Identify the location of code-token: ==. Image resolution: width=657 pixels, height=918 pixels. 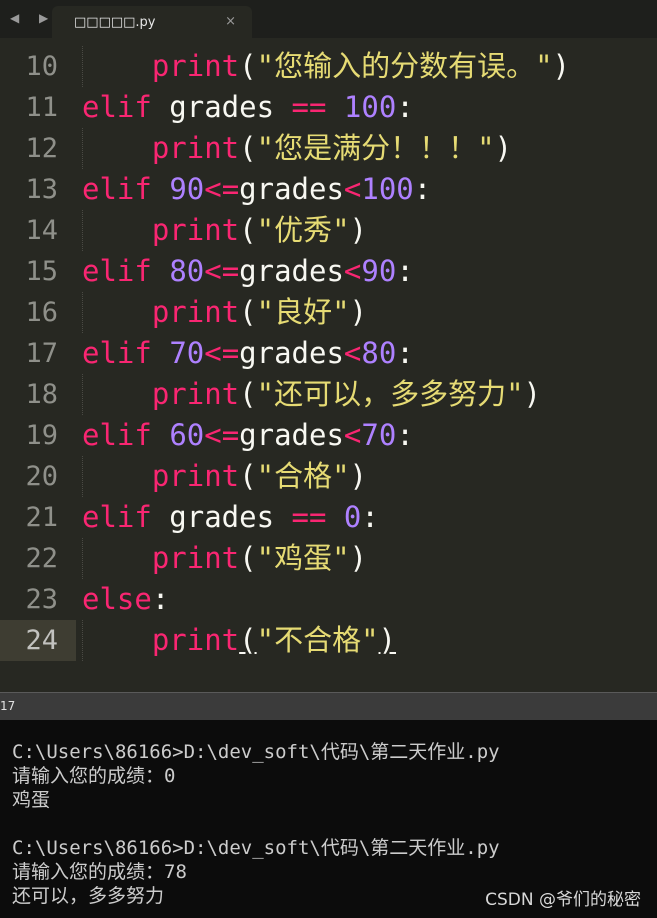
(309, 517).